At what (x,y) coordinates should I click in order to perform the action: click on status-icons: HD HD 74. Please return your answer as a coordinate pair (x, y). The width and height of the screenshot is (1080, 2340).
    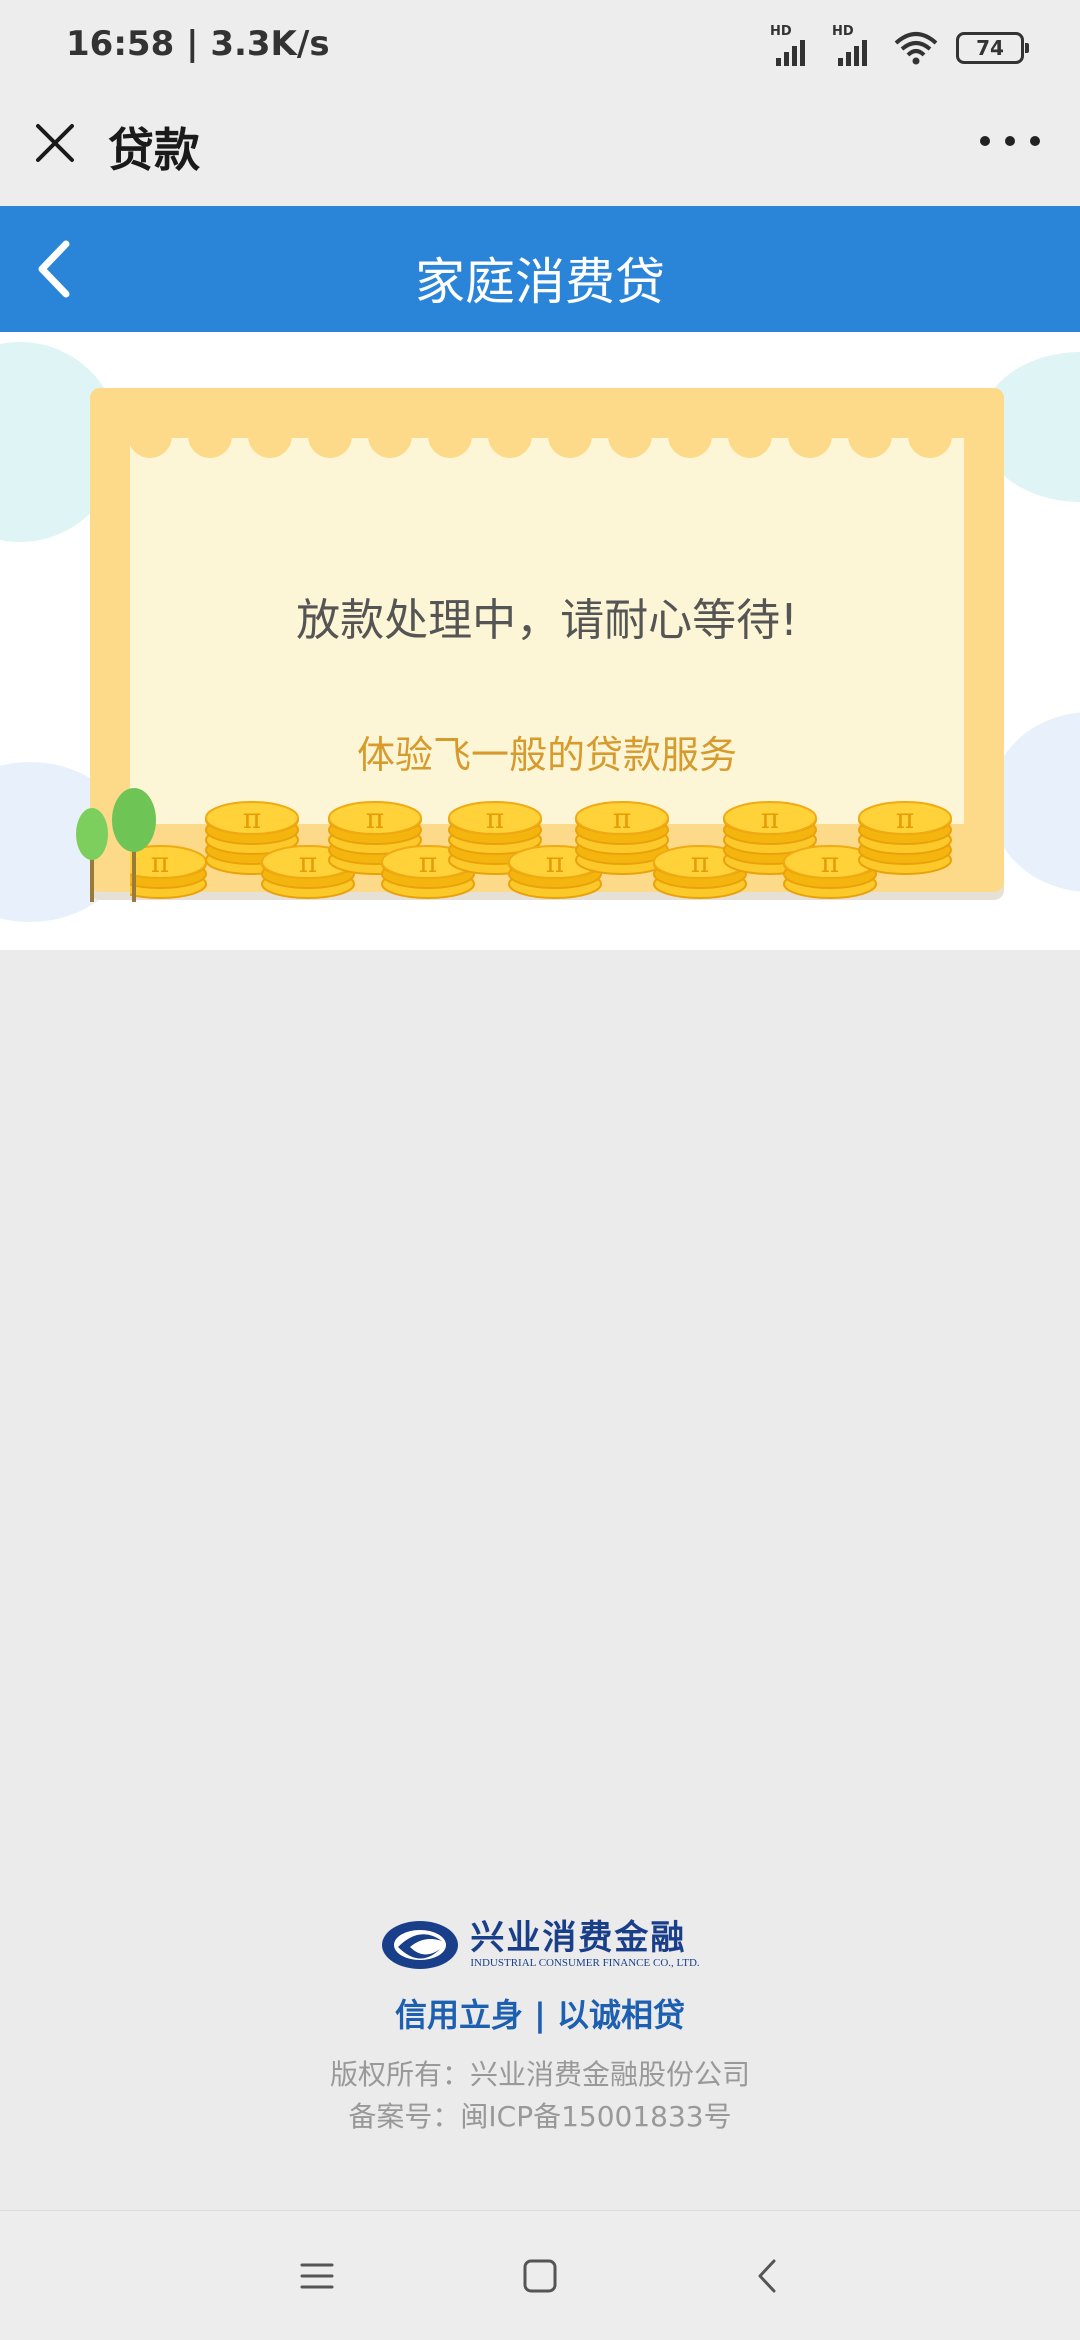
    Looking at the image, I should click on (899, 46).